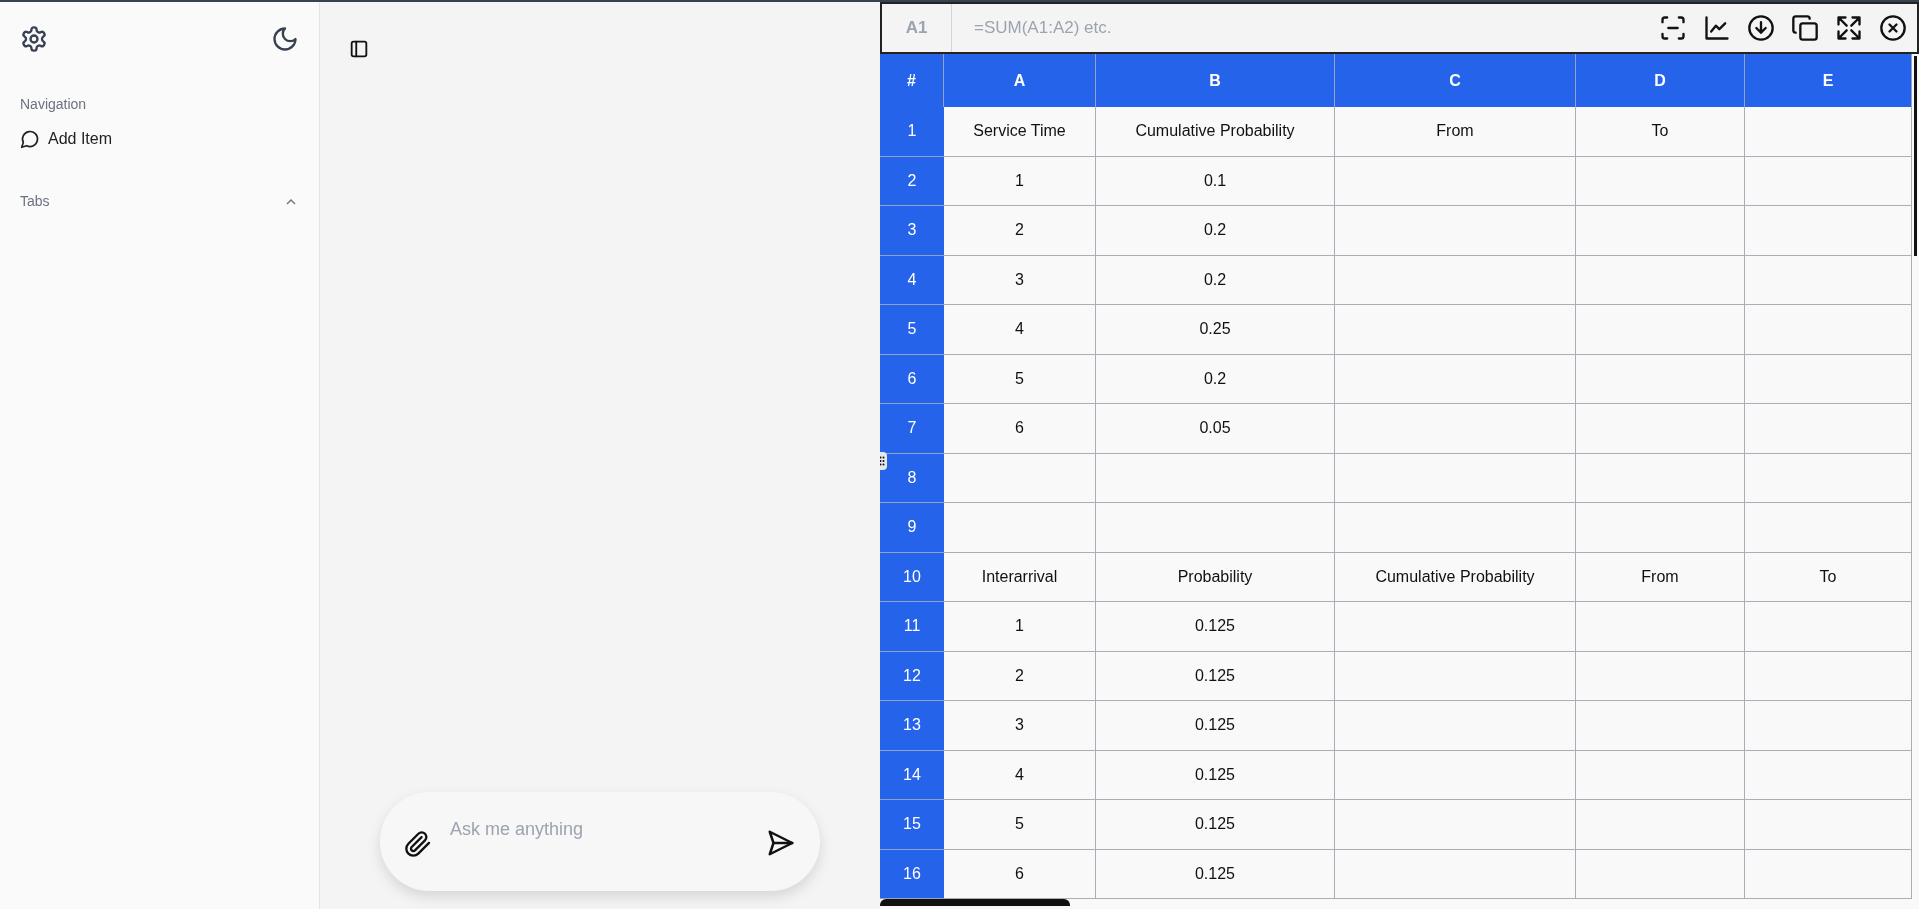  I want to click on settings-icon, so click(34, 39).